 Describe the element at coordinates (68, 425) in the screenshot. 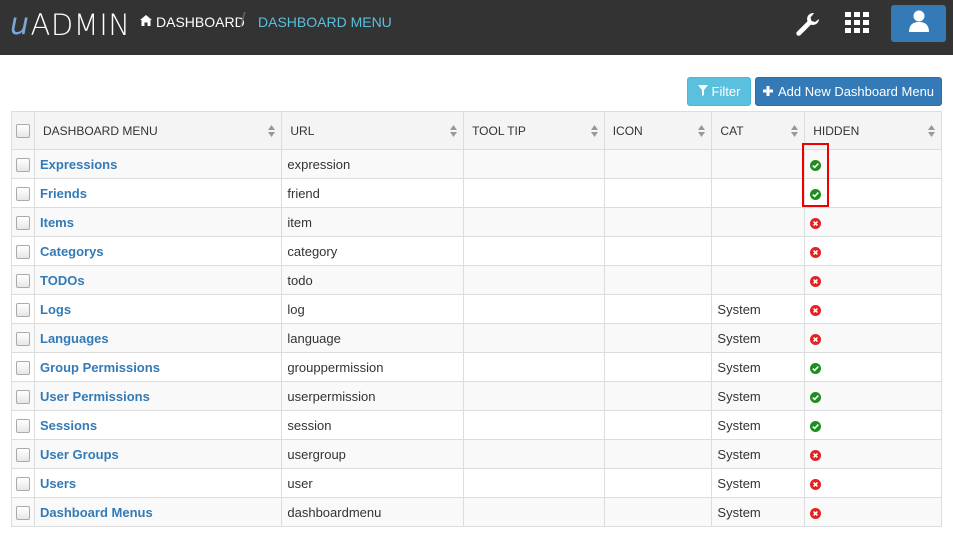

I see `menu-name-link: Sessions` at that location.